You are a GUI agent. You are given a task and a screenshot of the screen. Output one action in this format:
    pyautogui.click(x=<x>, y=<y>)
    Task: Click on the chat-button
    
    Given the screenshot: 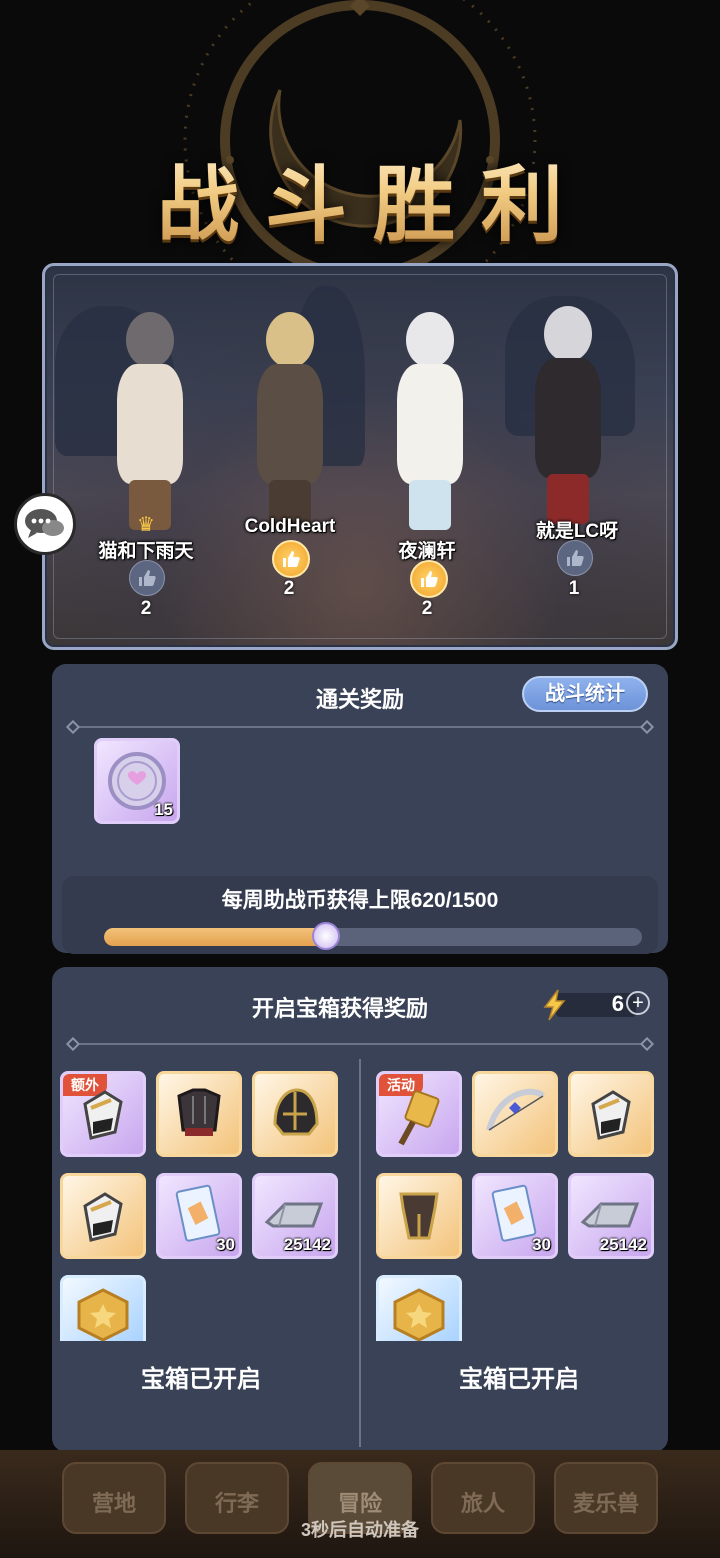 What is the action you would take?
    pyautogui.click(x=45, y=524)
    